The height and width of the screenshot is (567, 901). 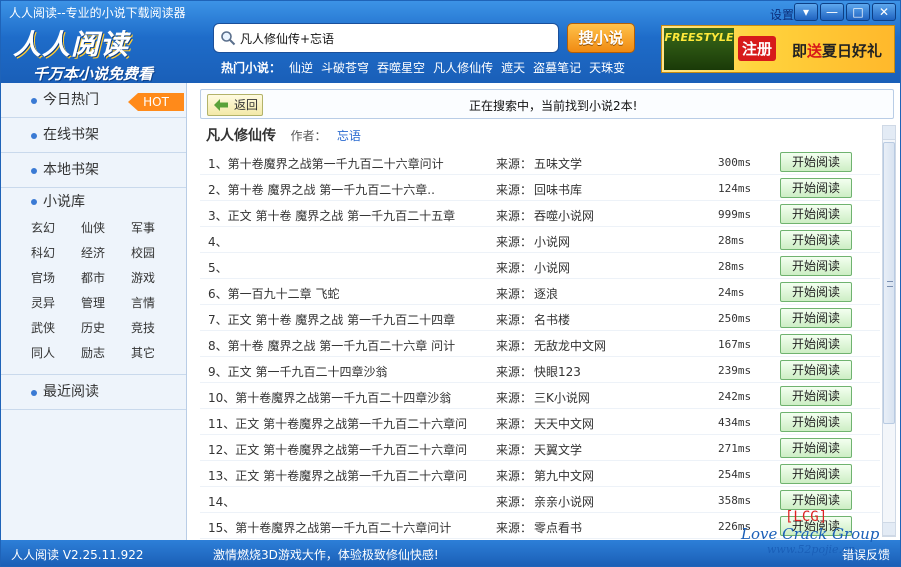 What do you see at coordinates (56, 303) in the screenshot?
I see `category-link: 灵异` at bounding box center [56, 303].